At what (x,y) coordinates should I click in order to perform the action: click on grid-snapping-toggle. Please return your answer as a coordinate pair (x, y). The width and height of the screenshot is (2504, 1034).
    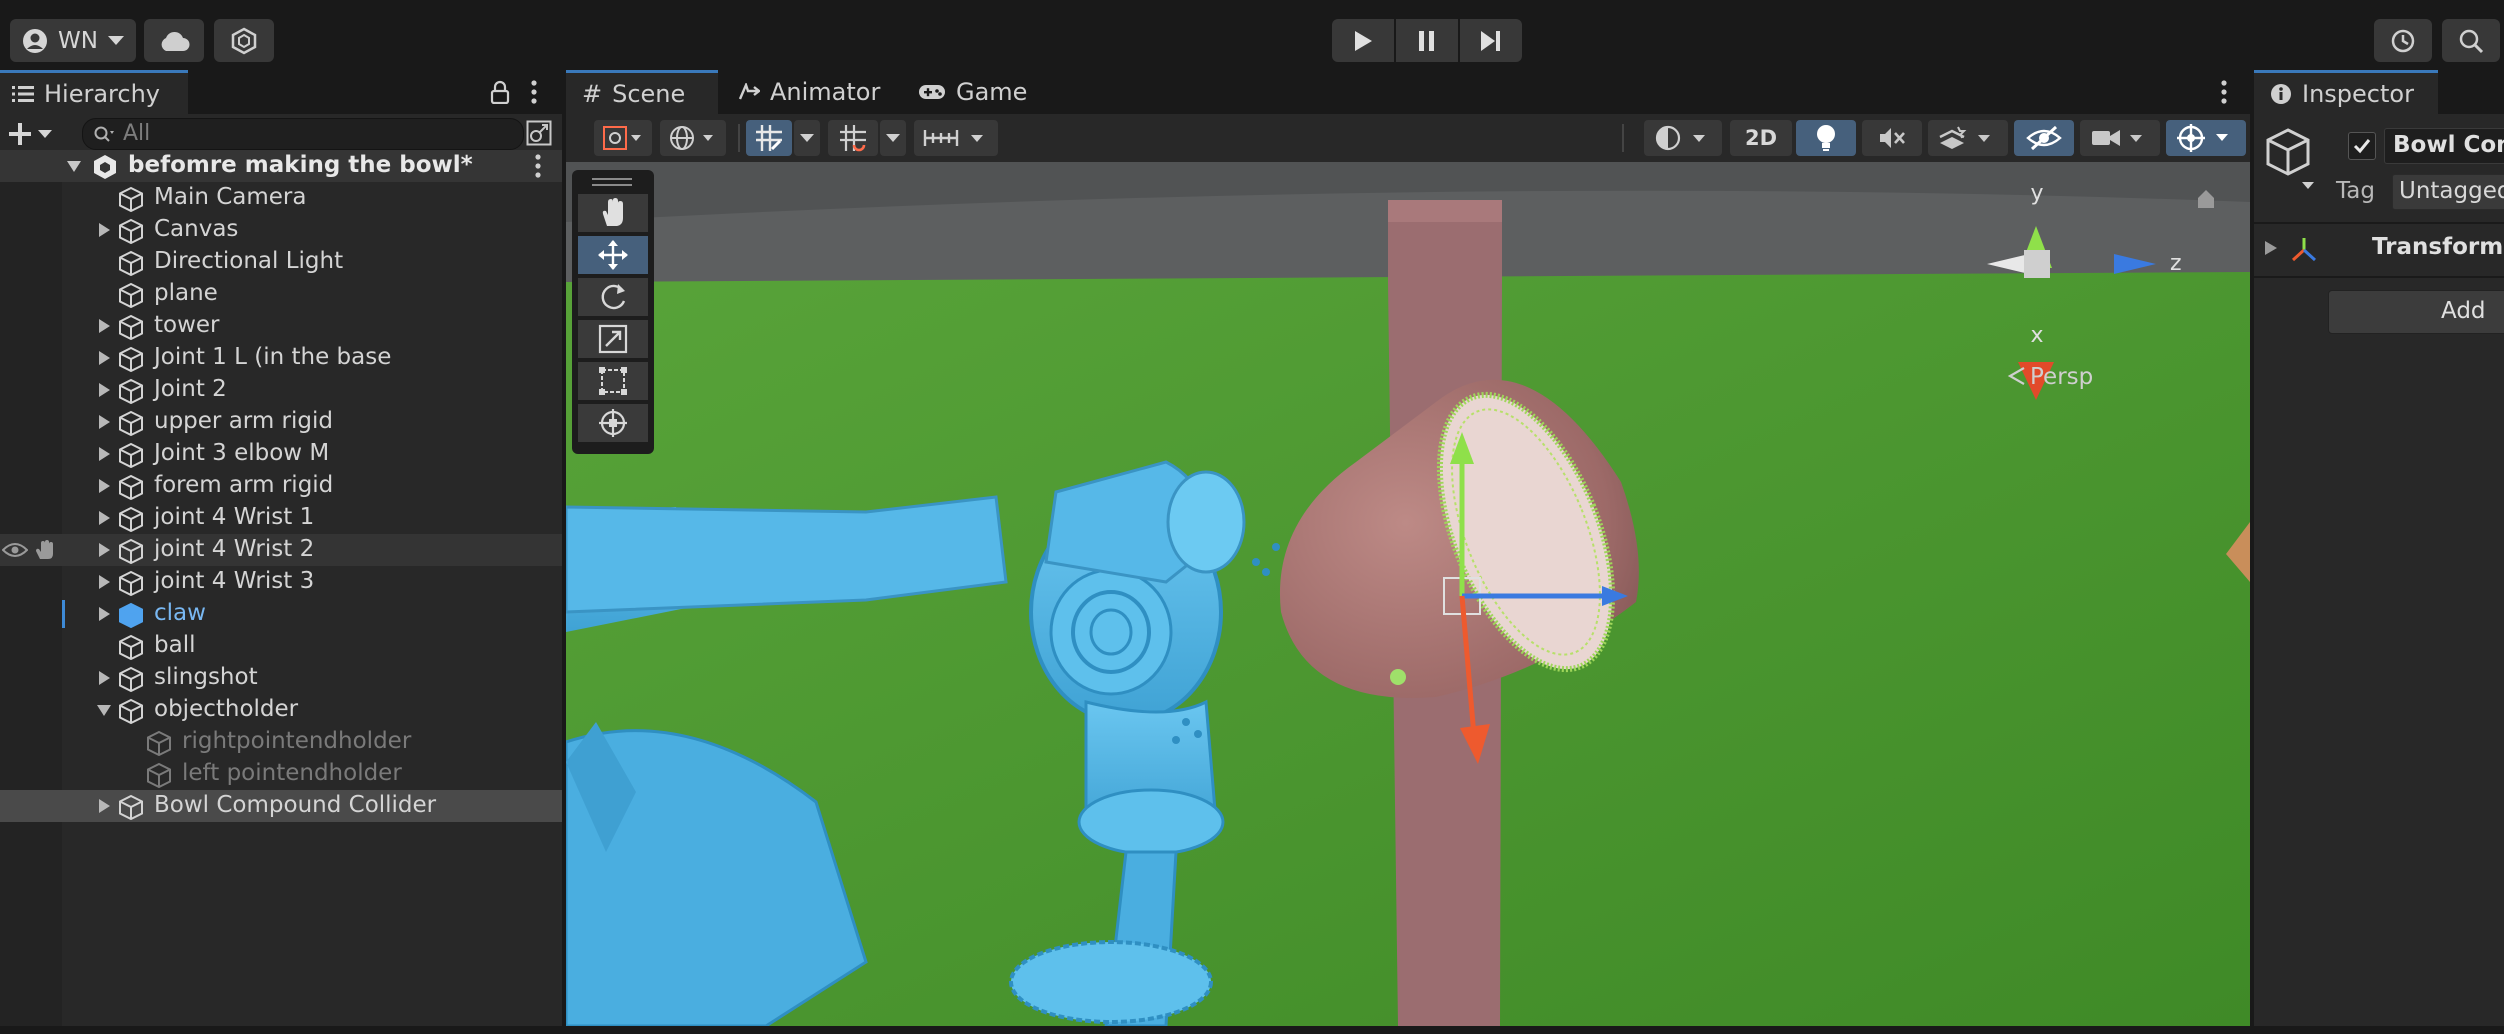
    Looking at the image, I should click on (769, 138).